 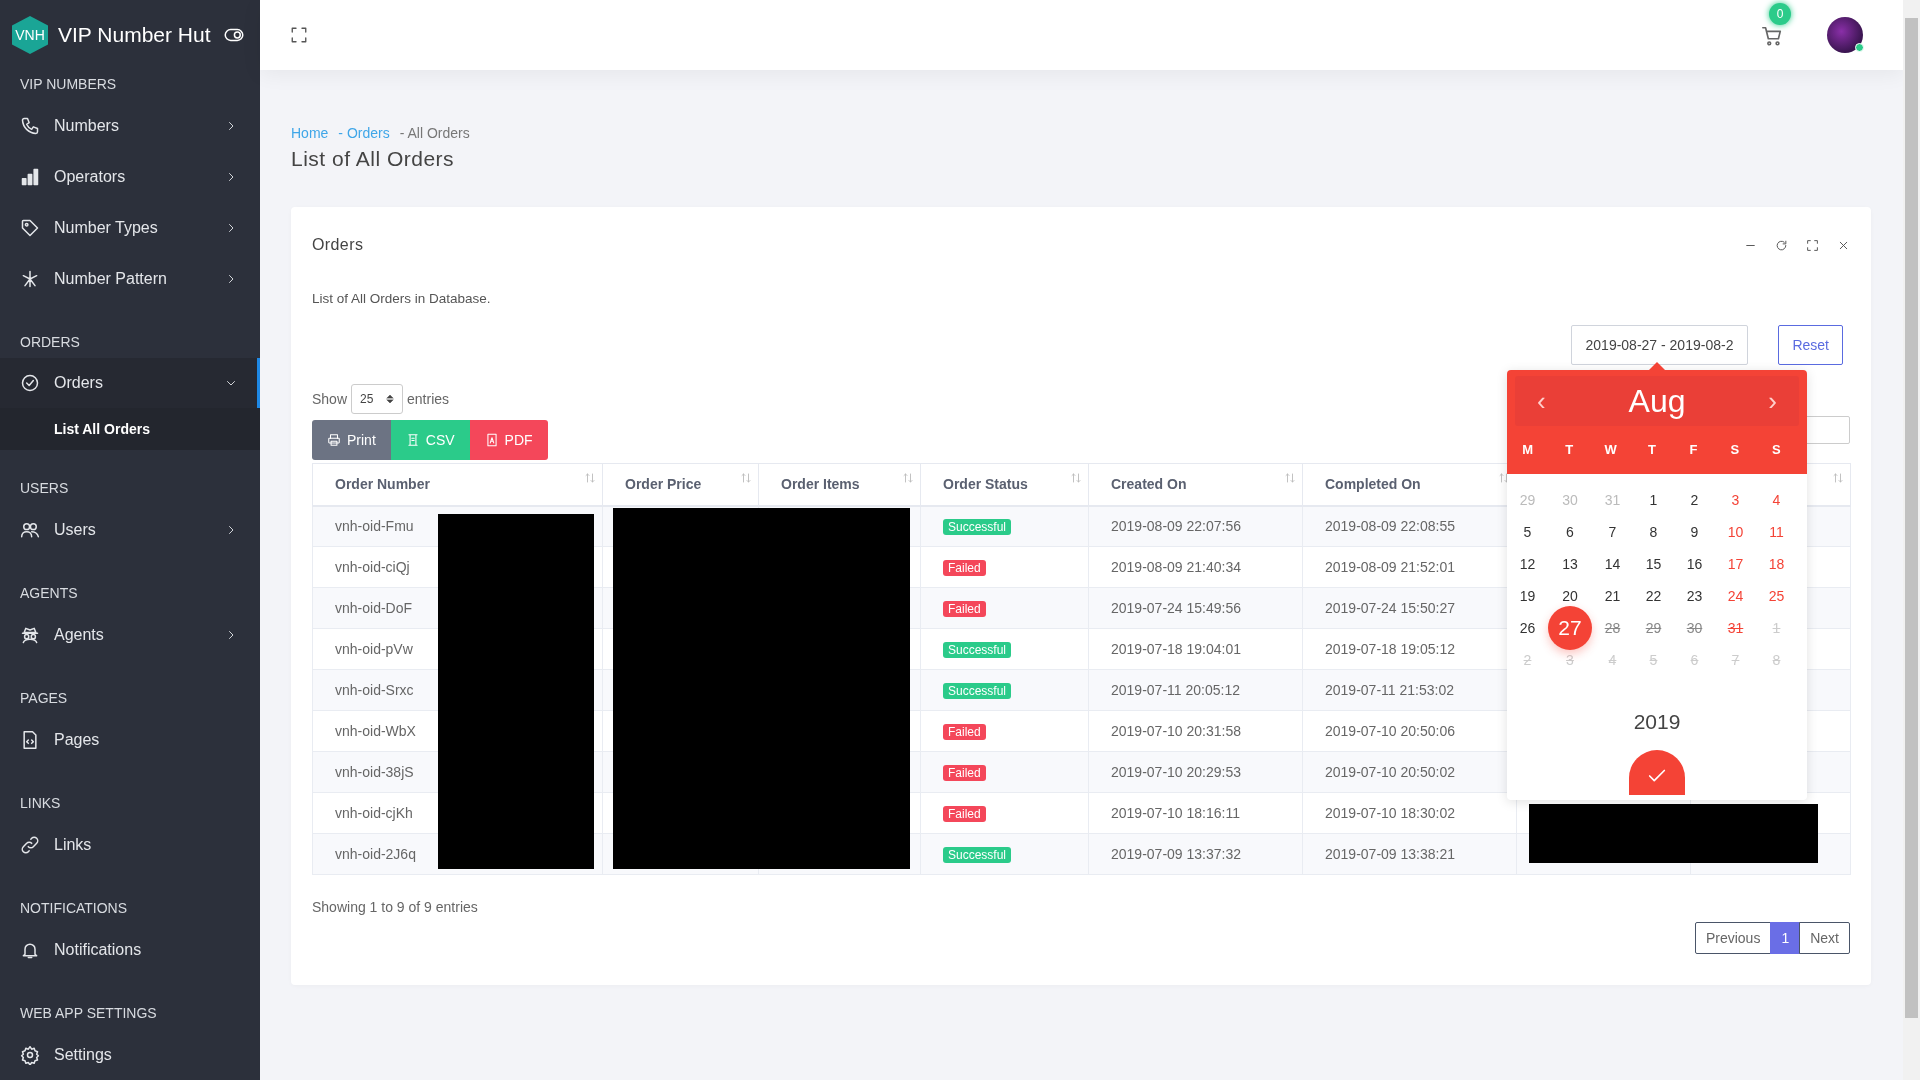 I want to click on year-label: 2019, so click(x=1657, y=722).